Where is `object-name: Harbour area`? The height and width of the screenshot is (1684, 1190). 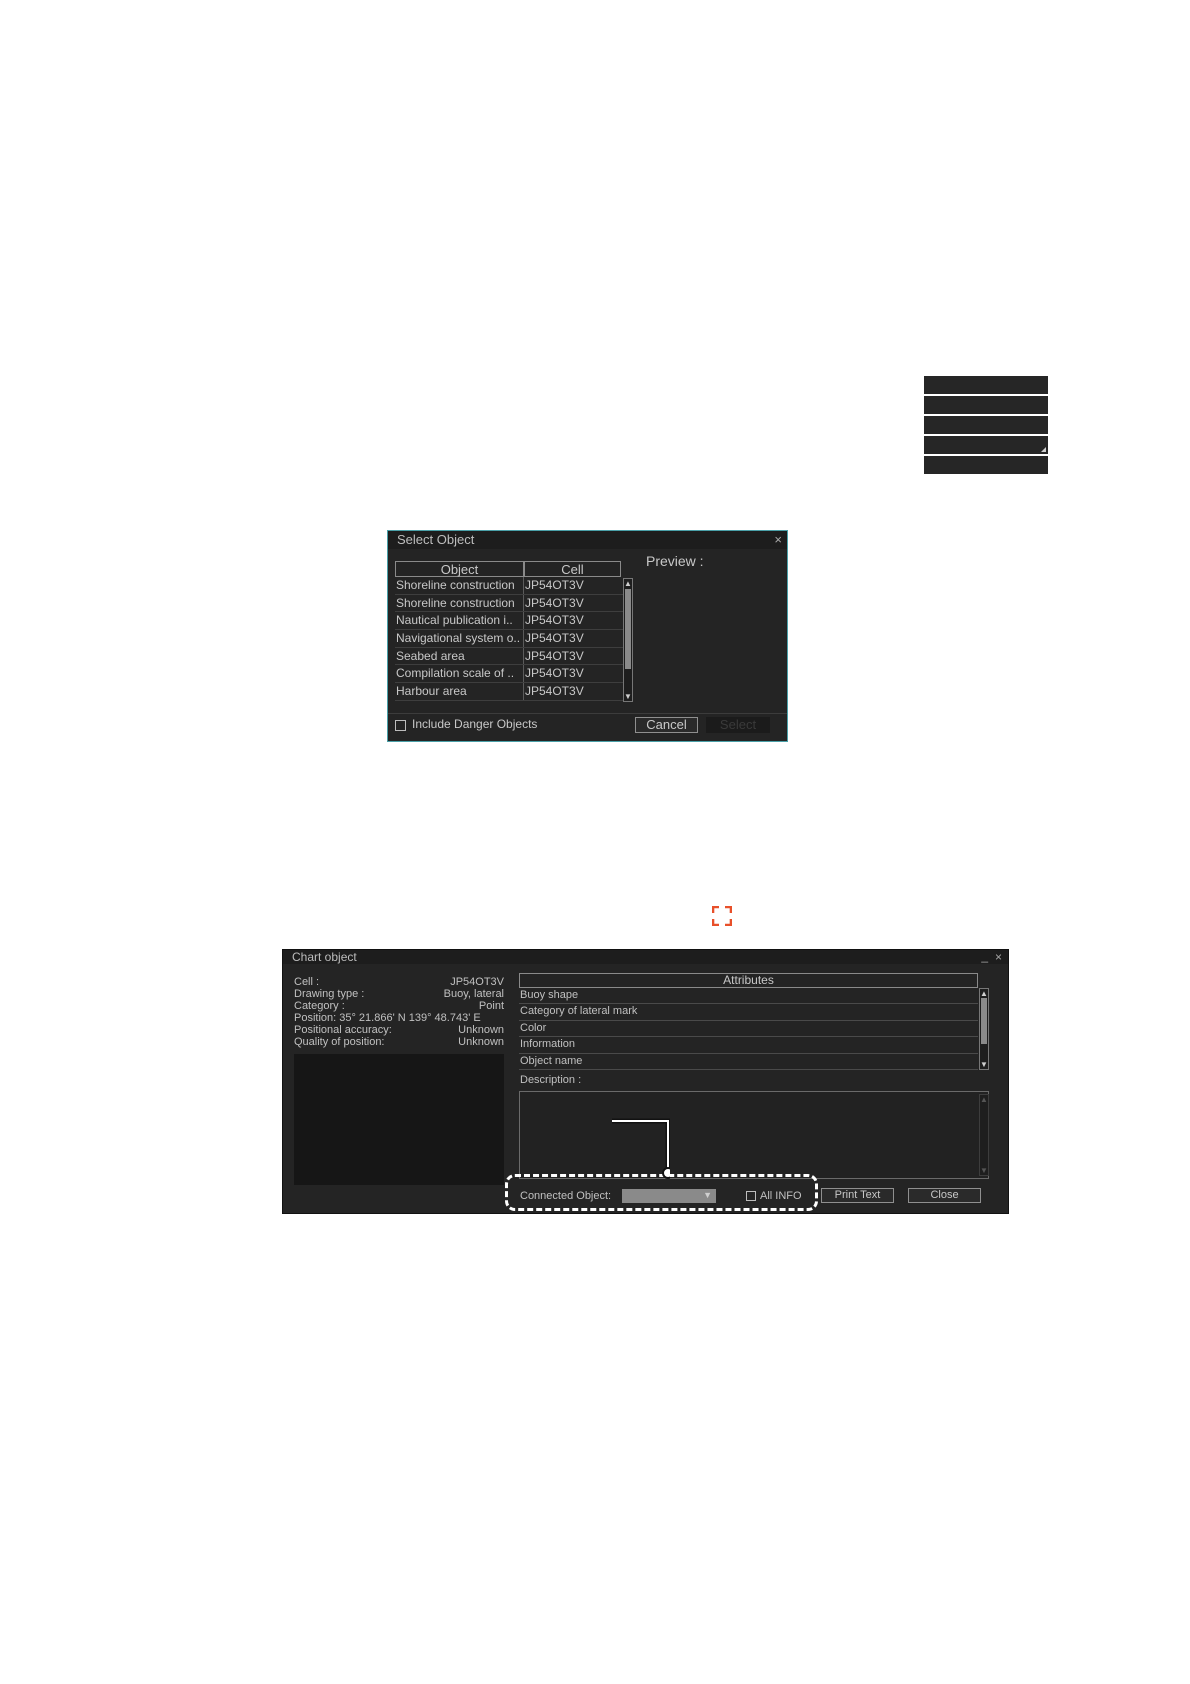 object-name: Harbour area is located at coordinates (459, 691).